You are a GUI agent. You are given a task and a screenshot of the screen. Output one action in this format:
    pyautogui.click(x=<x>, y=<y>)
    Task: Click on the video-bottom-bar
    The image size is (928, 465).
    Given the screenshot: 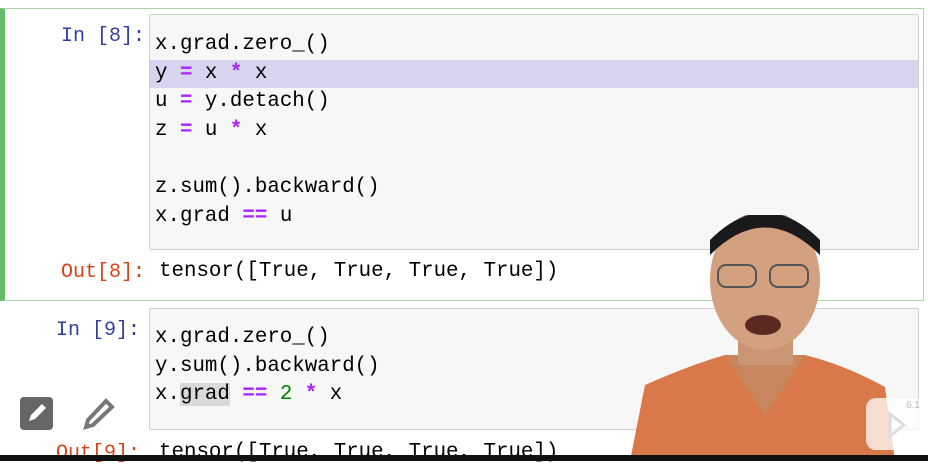 What is the action you would take?
    pyautogui.click(x=464, y=458)
    